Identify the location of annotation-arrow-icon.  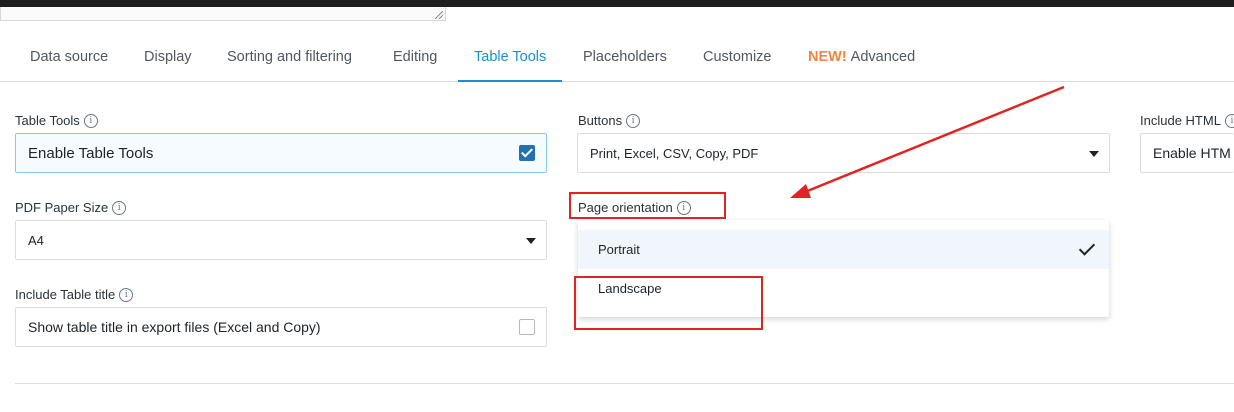
(927, 141).